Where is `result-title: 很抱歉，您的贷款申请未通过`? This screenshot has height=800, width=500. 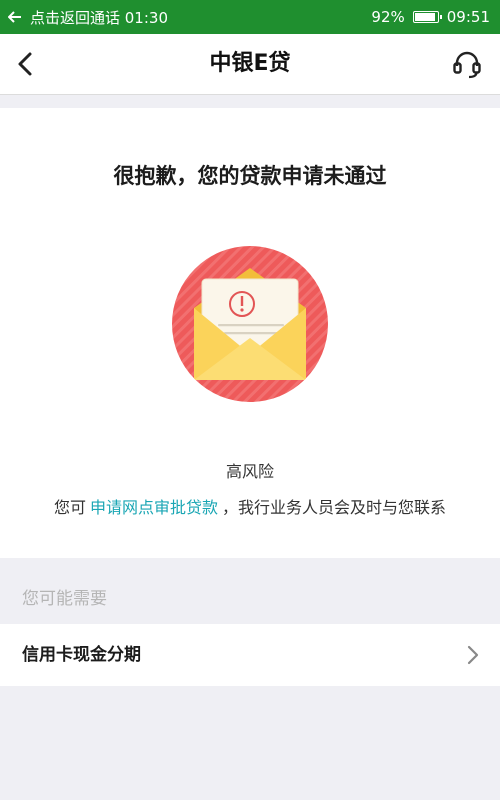
result-title: 很抱歉，您的贷款申请未通过 is located at coordinates (250, 176).